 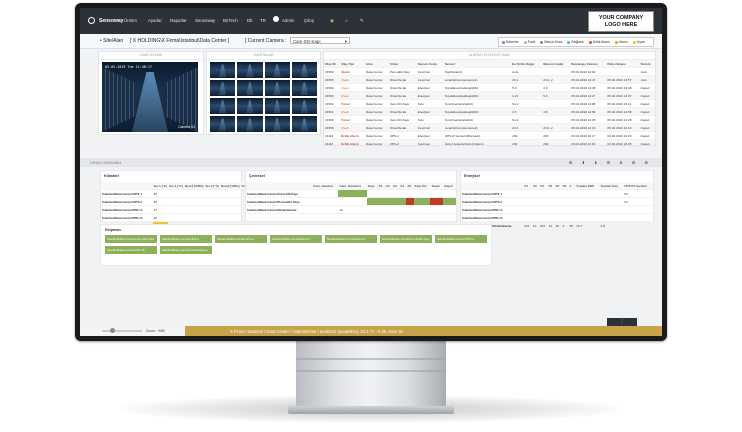 I want to click on table-cell: 5.3, so click(x=556, y=95).